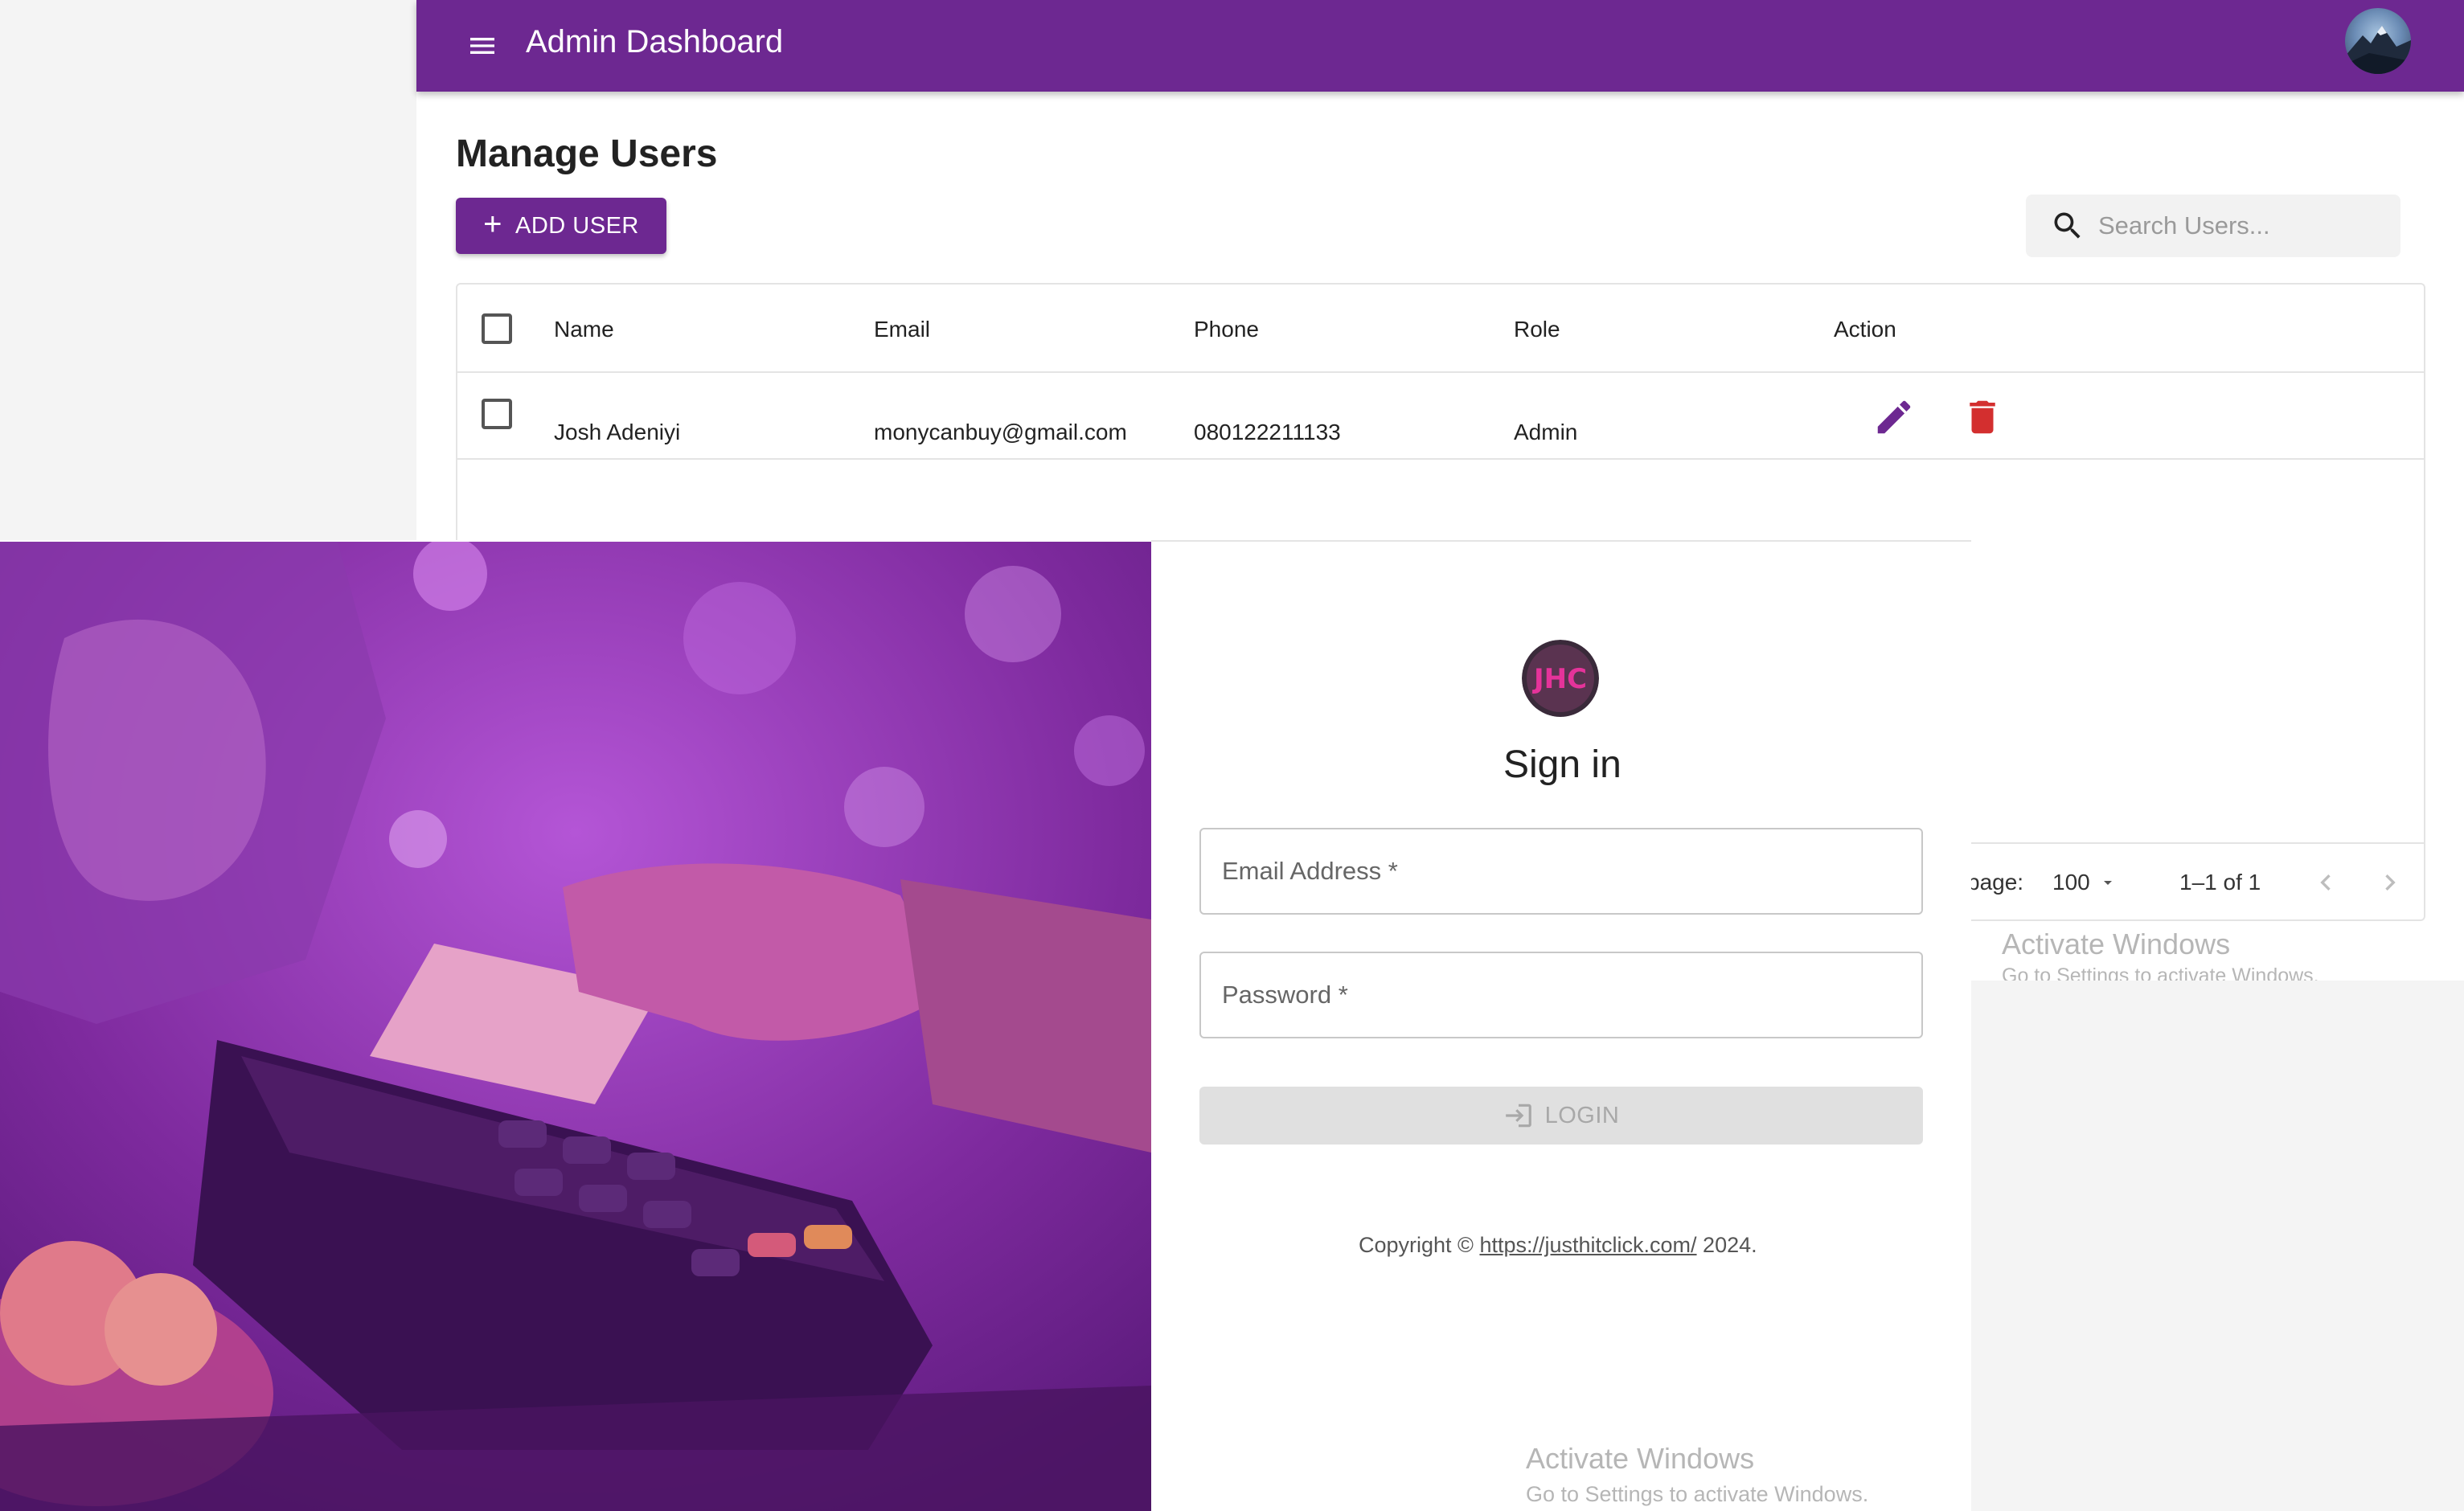 This screenshot has height=1511, width=2464. What do you see at coordinates (2071, 882) in the screenshot?
I see `rows-per-page-value: 100` at bounding box center [2071, 882].